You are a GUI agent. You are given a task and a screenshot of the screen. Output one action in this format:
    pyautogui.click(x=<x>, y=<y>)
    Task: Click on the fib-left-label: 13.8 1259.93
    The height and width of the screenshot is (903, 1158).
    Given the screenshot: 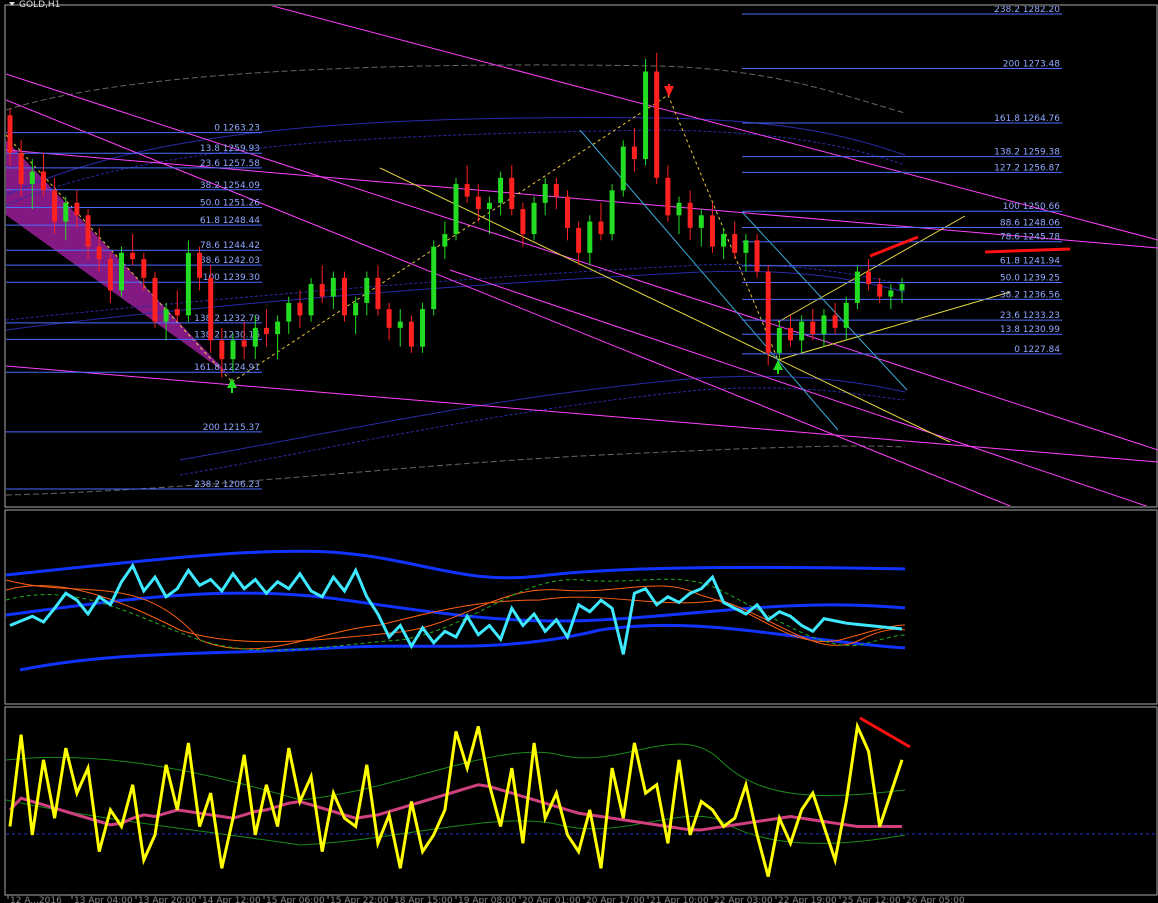 What is the action you would take?
    pyautogui.click(x=230, y=149)
    